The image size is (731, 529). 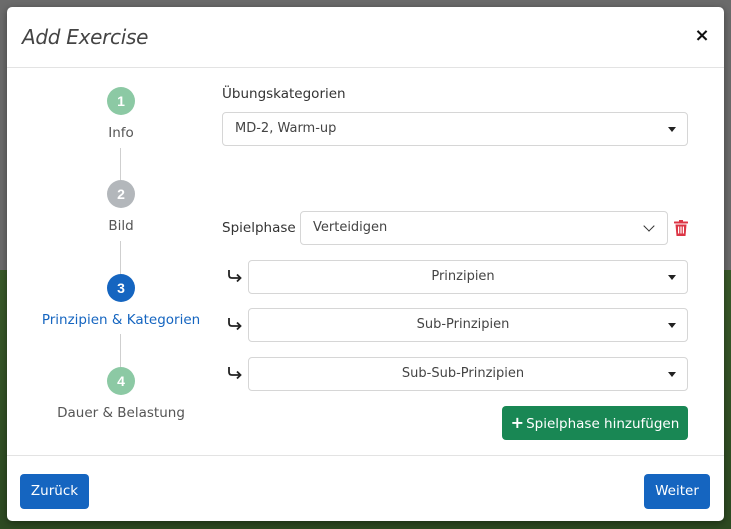 What do you see at coordinates (463, 324) in the screenshot?
I see `sub-prinzipien-value: Sub-Prinzipien` at bounding box center [463, 324].